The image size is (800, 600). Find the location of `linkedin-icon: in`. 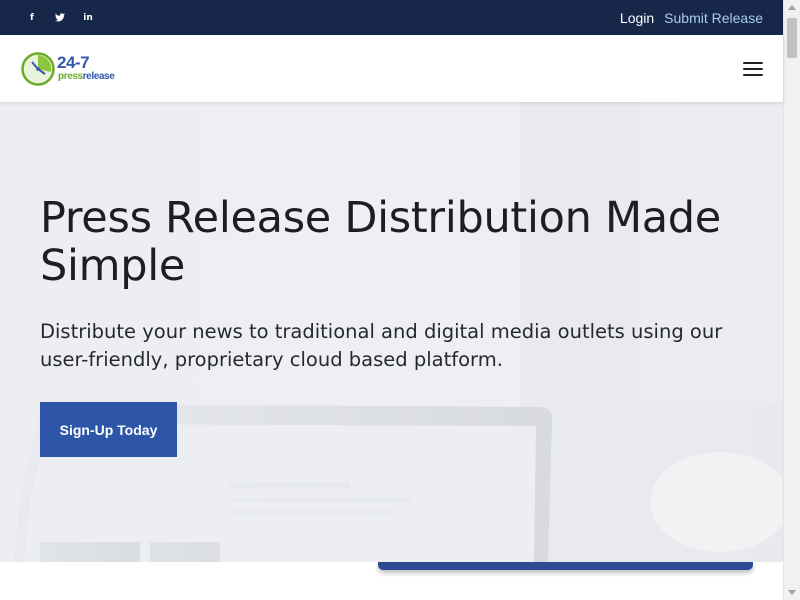

linkedin-icon: in is located at coordinates (88, 17).